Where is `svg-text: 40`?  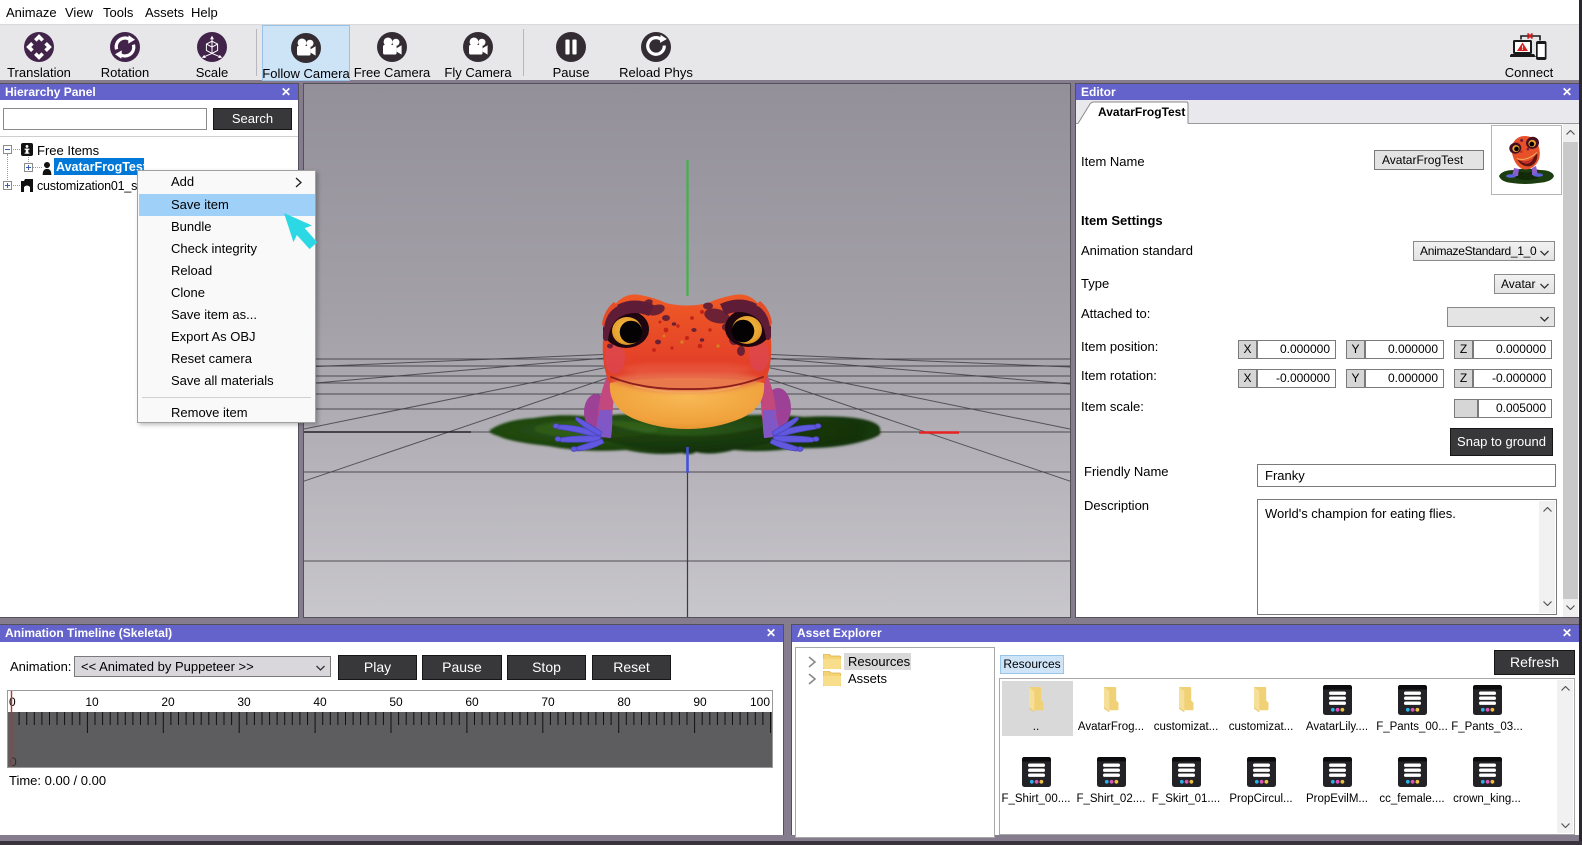
svg-text: 40 is located at coordinates (320, 702).